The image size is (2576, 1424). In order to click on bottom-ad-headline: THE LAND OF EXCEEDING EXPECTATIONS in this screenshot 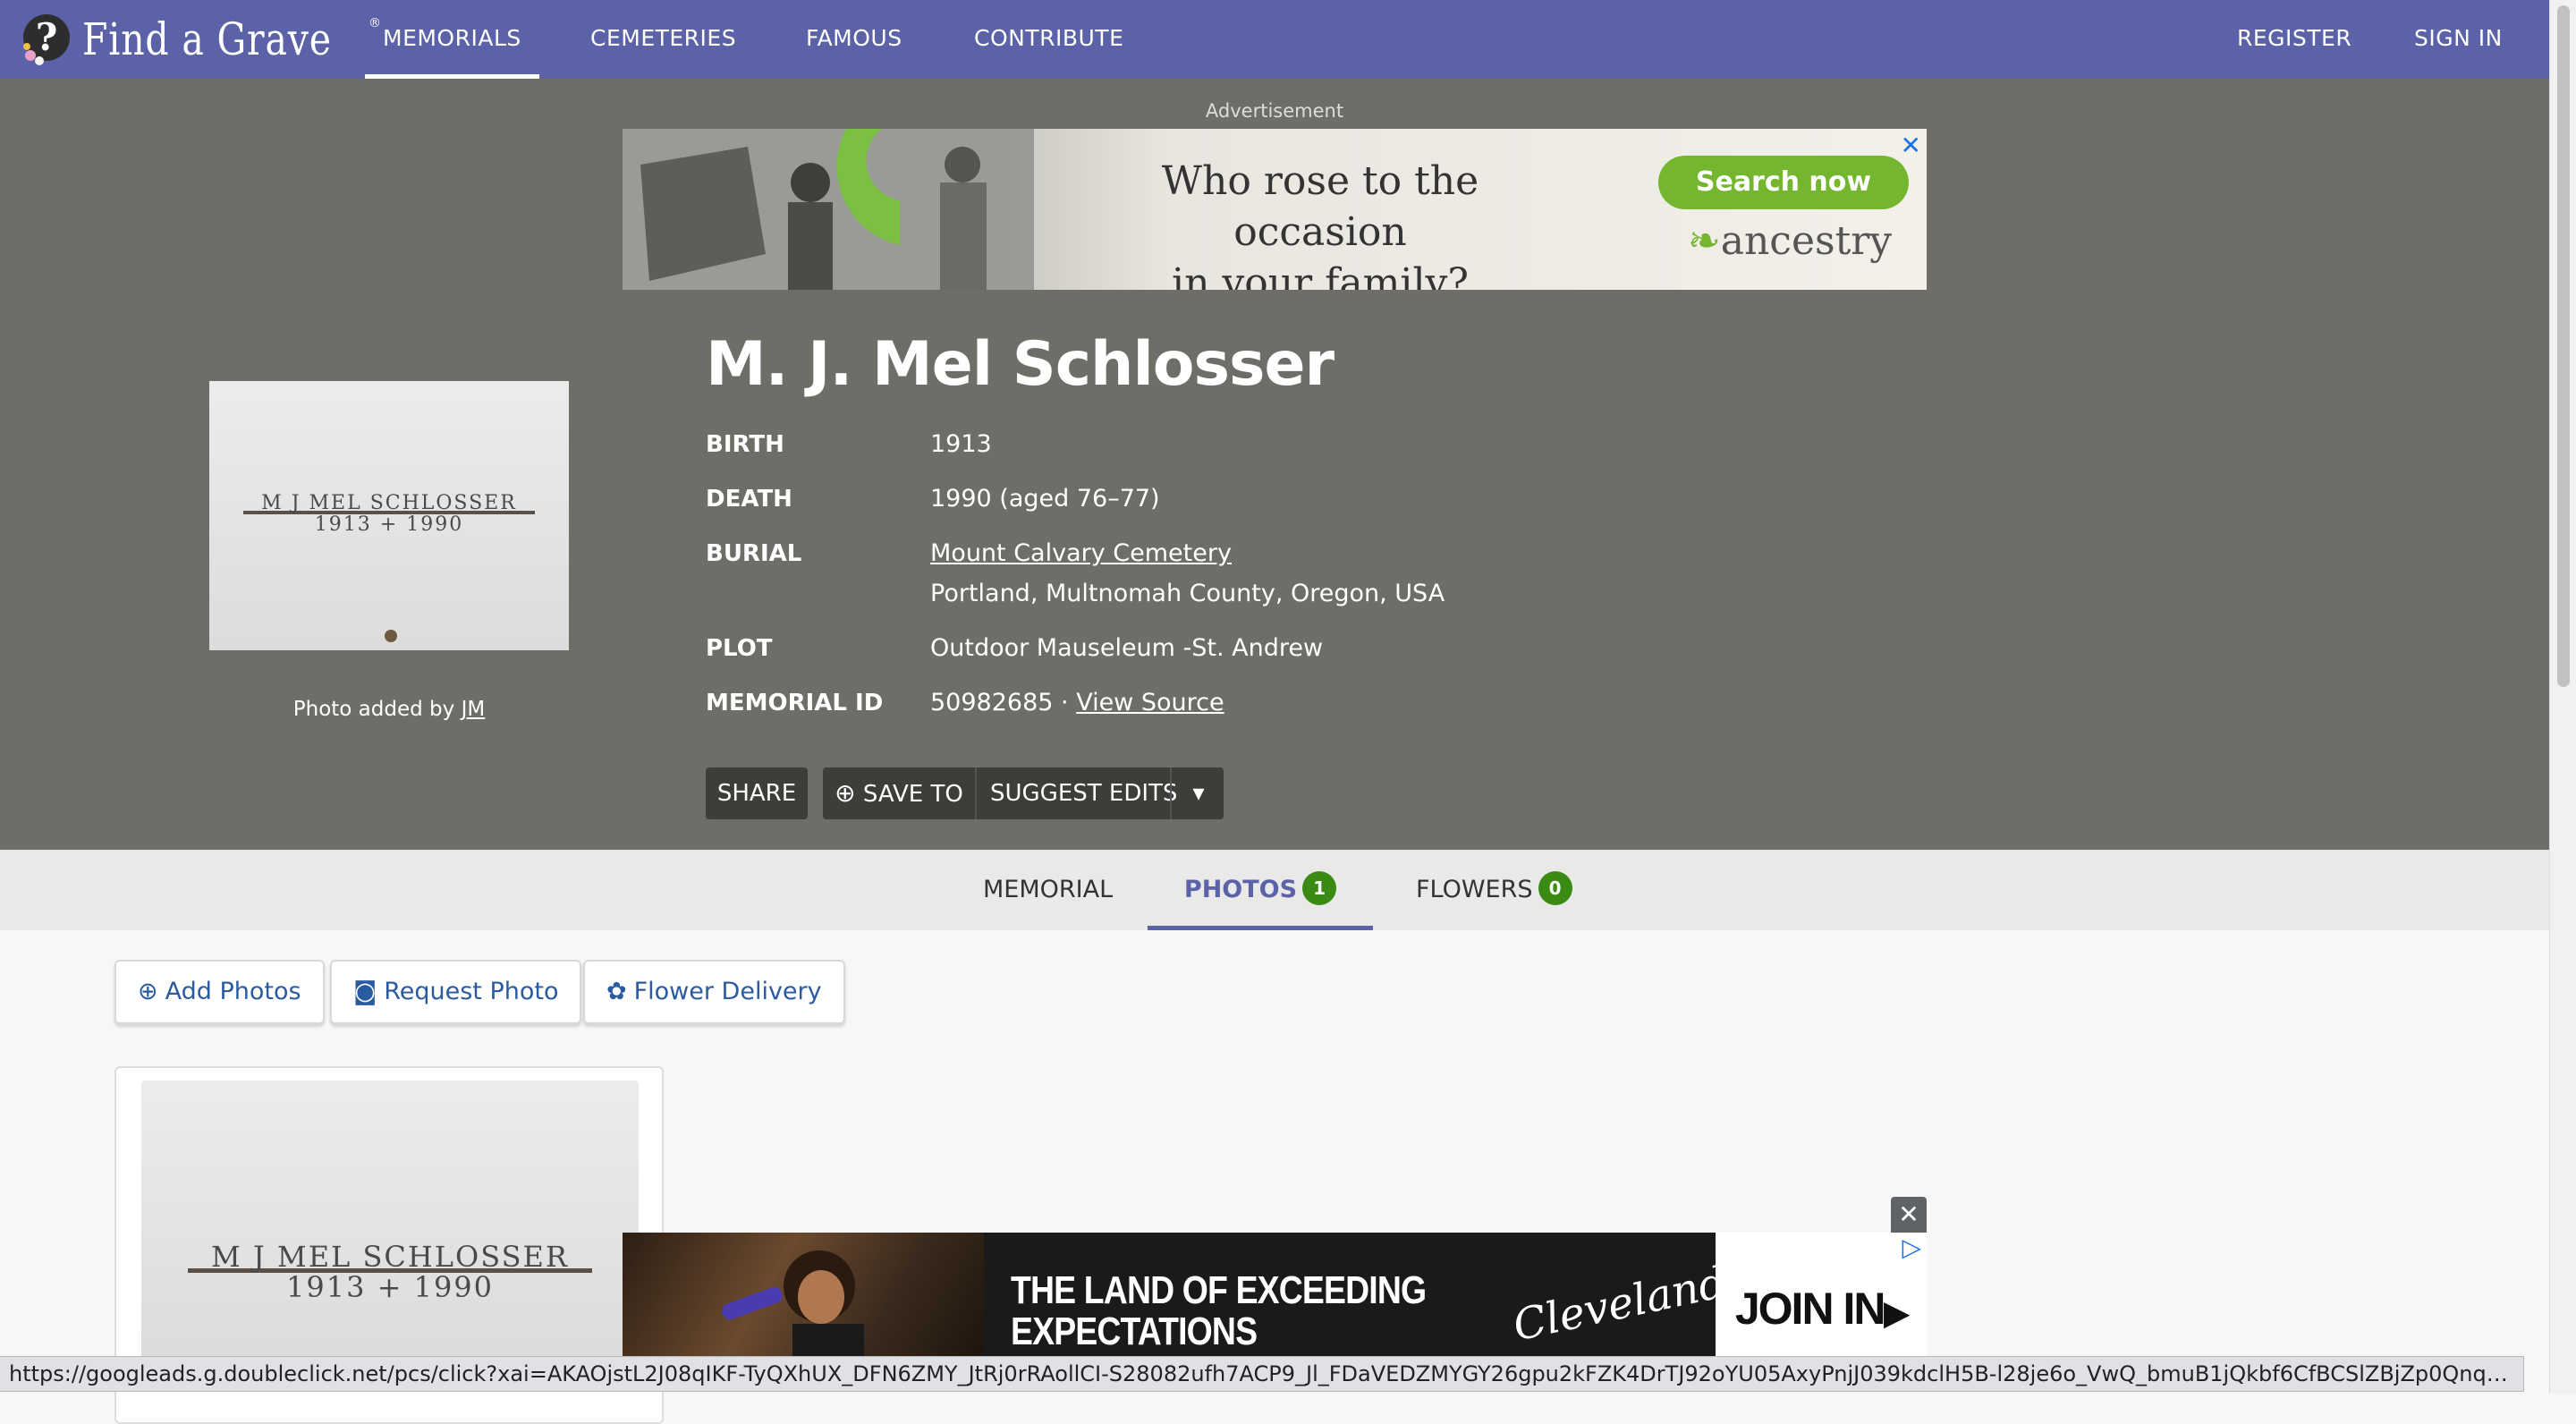, I will do `click(1219, 1310)`.